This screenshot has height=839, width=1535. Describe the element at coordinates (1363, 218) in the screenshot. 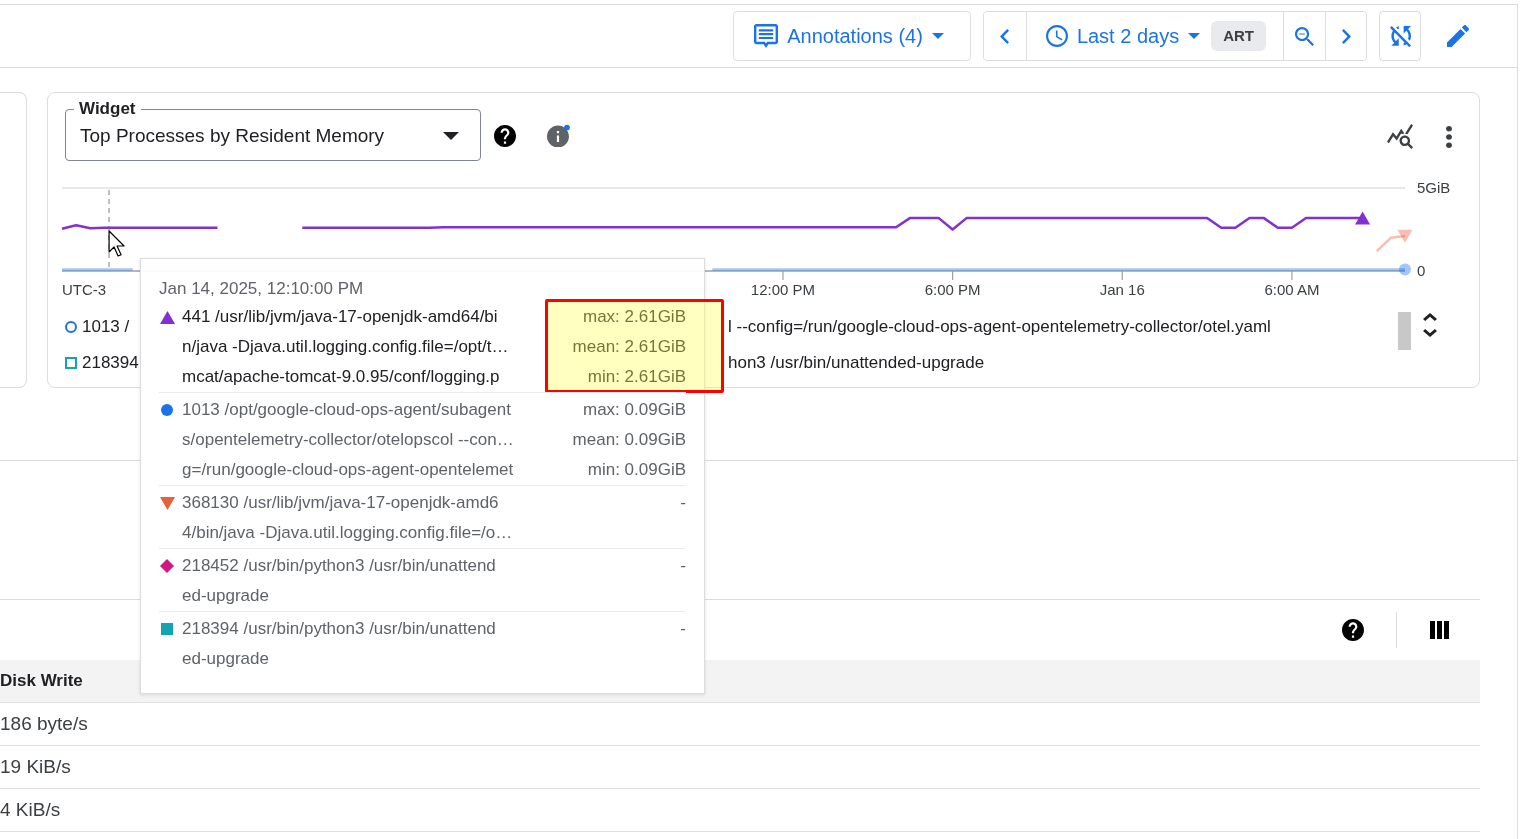

I see `triangle-marker-icon` at that location.